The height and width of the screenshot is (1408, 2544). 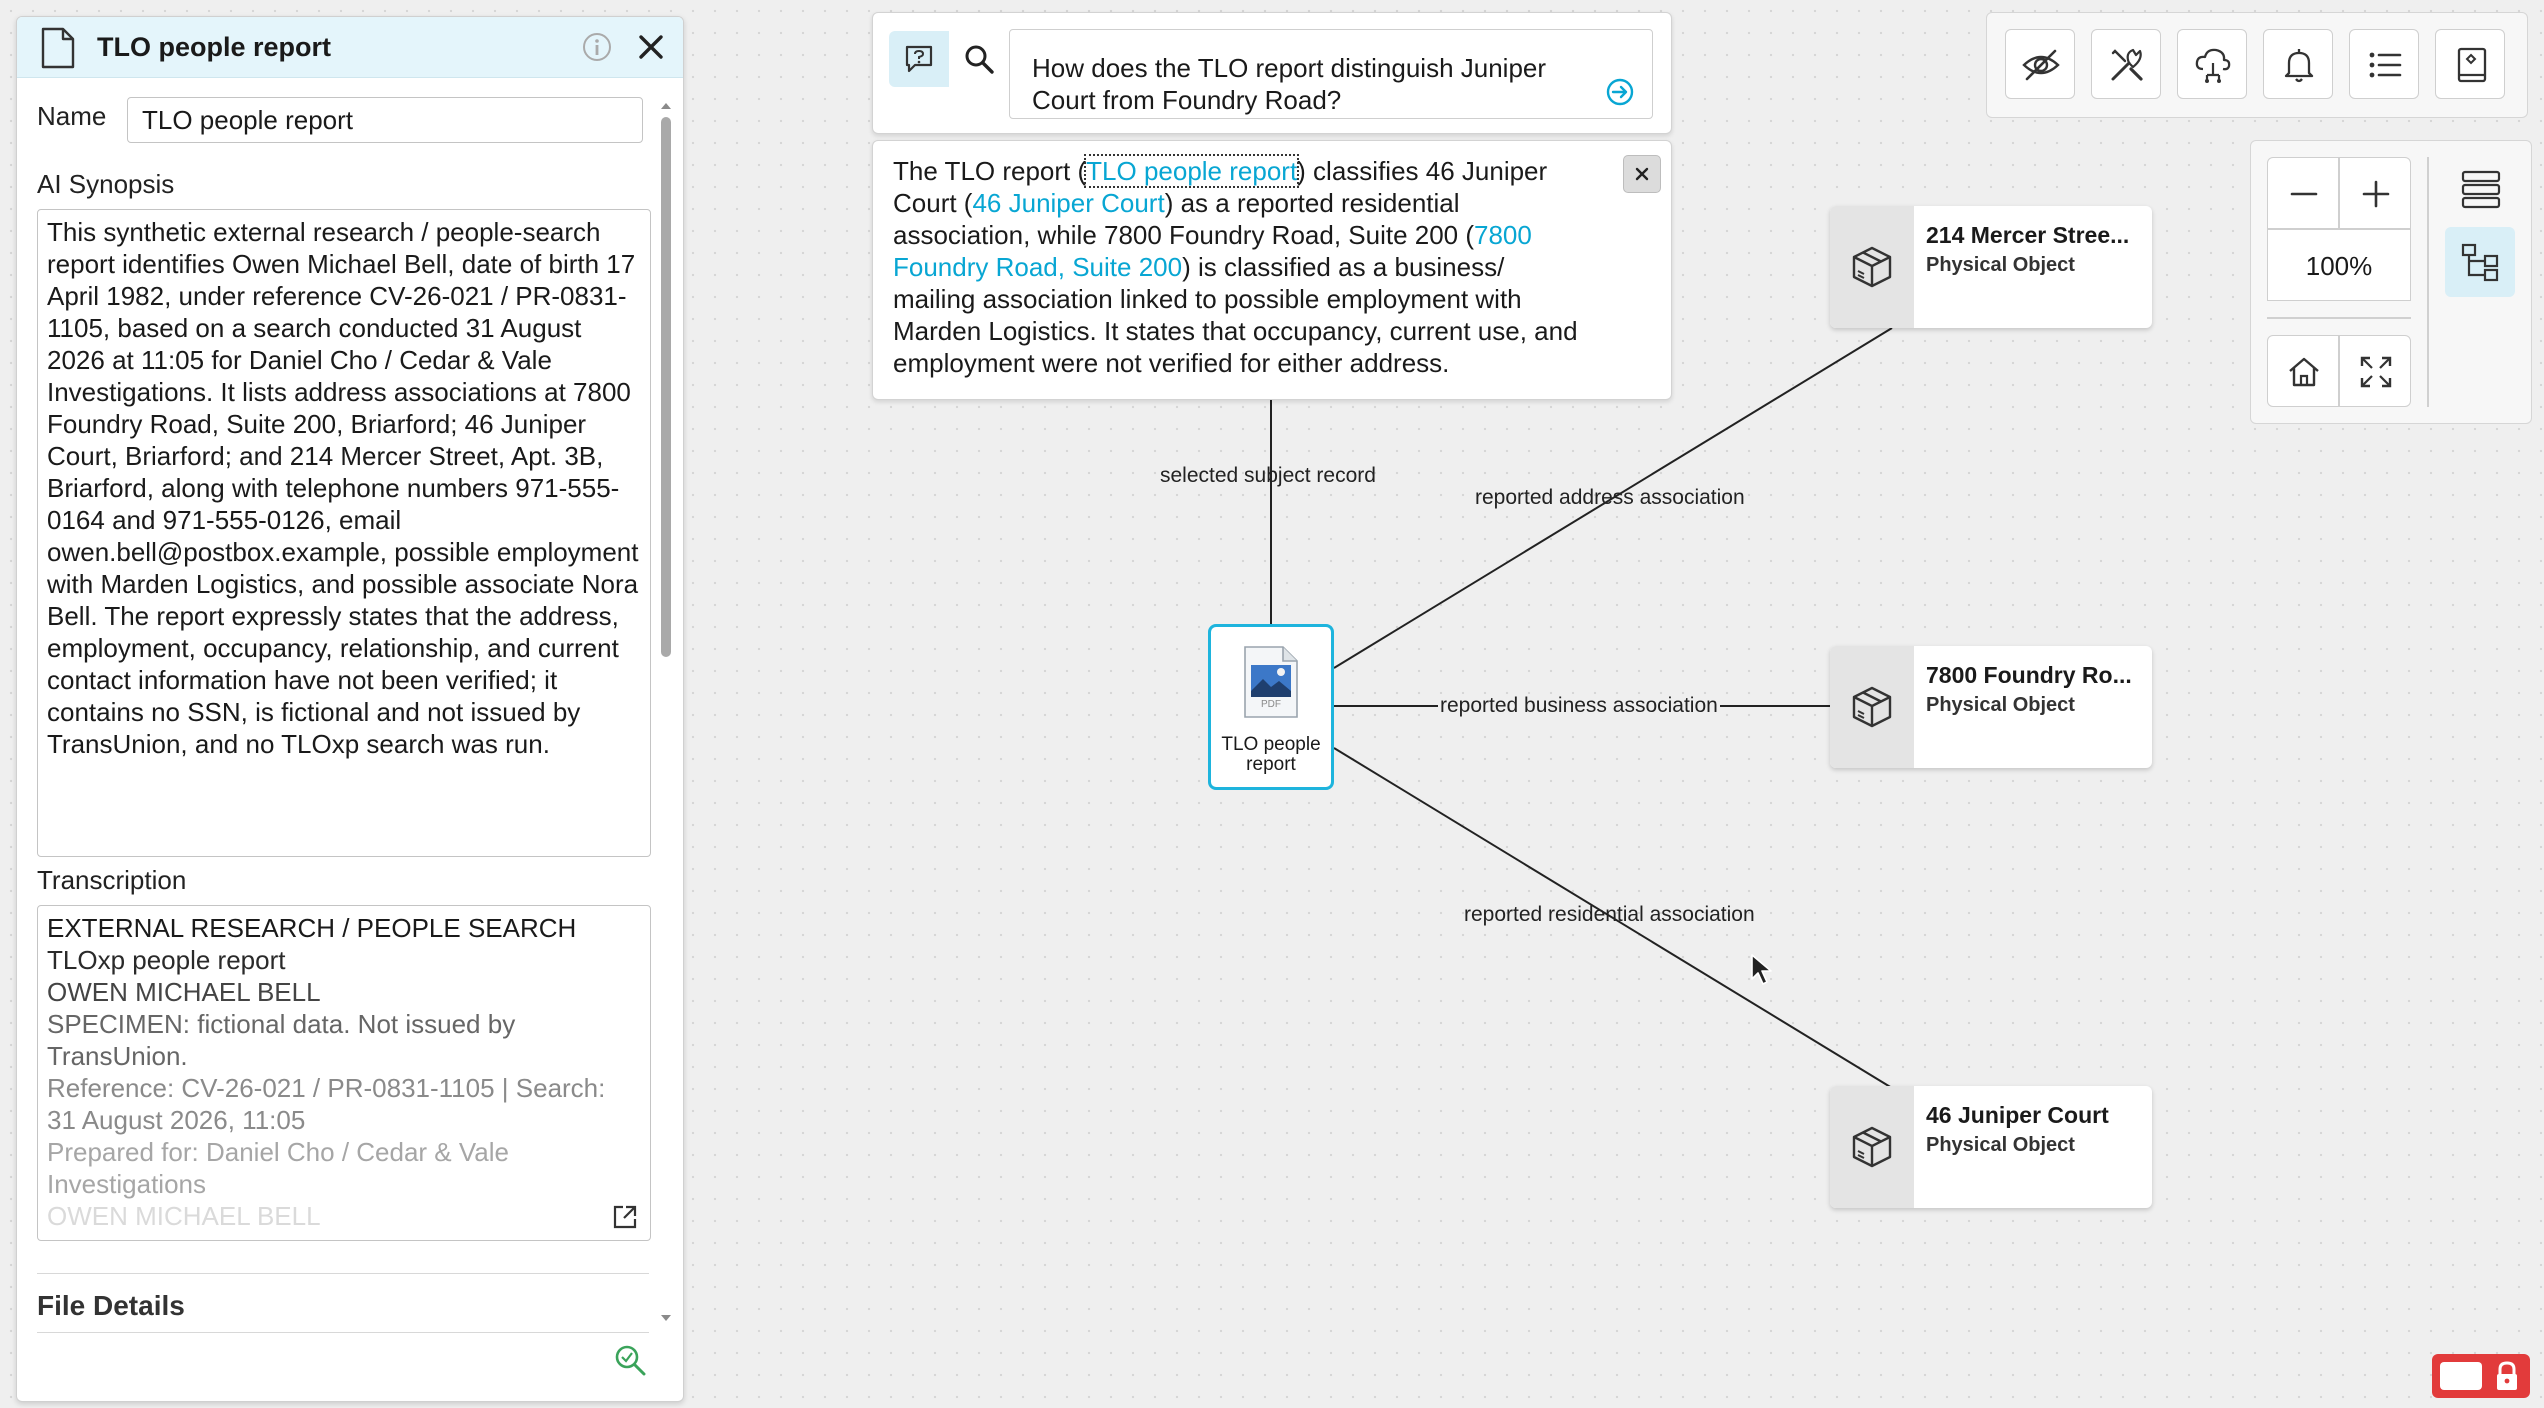 I want to click on notebook-icon, so click(x=2472, y=65).